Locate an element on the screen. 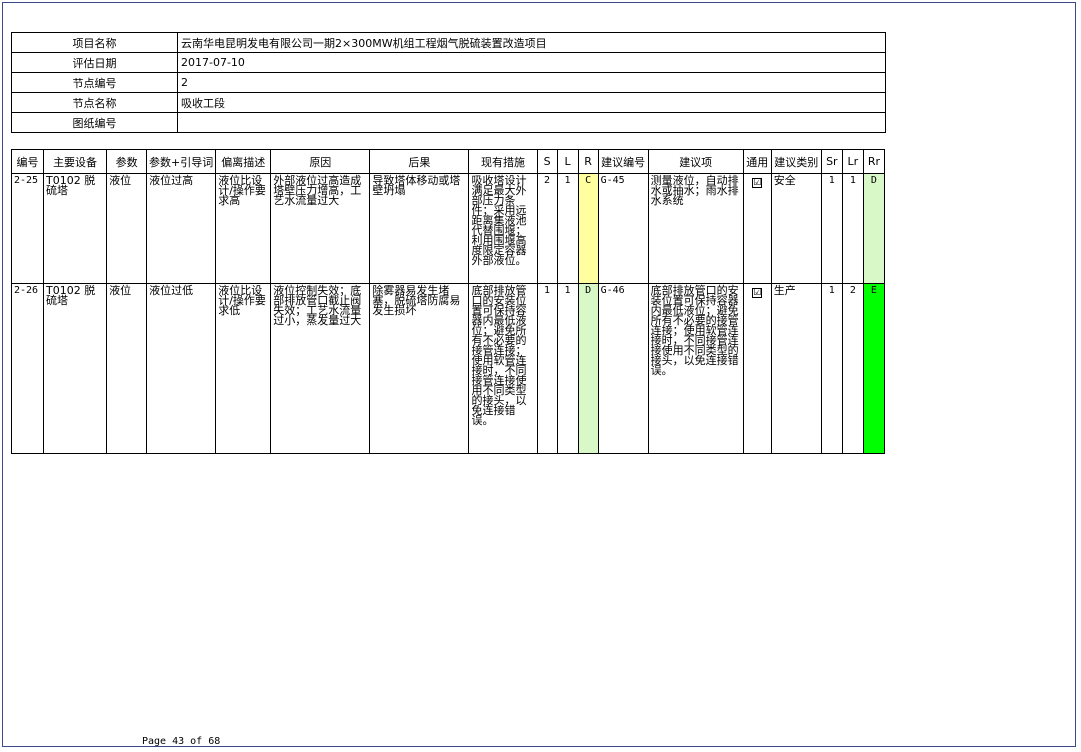 The height and width of the screenshot is (752, 1081). cell-recommendation: 测量液位，自动排水或抽水；雨水排水系统 is located at coordinates (695, 228).